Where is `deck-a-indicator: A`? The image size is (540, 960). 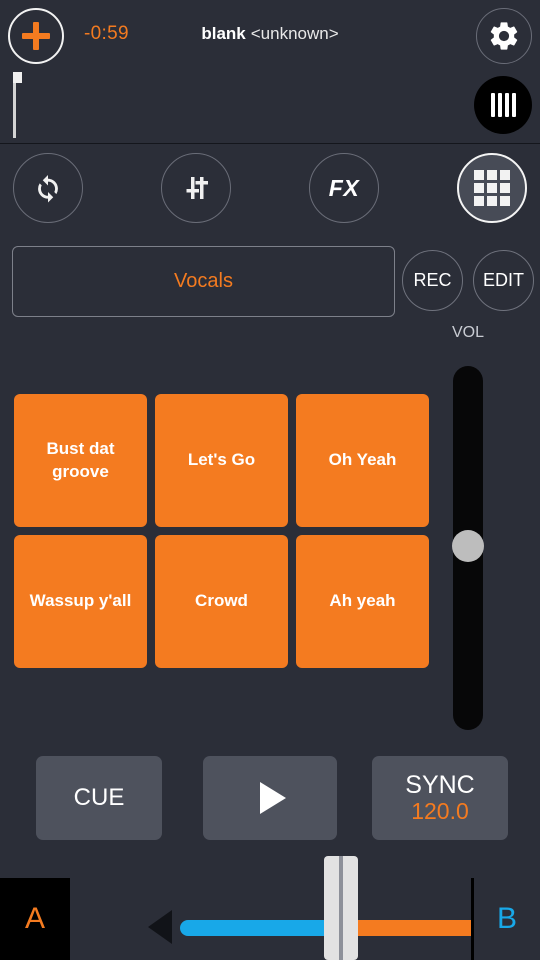 deck-a-indicator: A is located at coordinates (35, 919).